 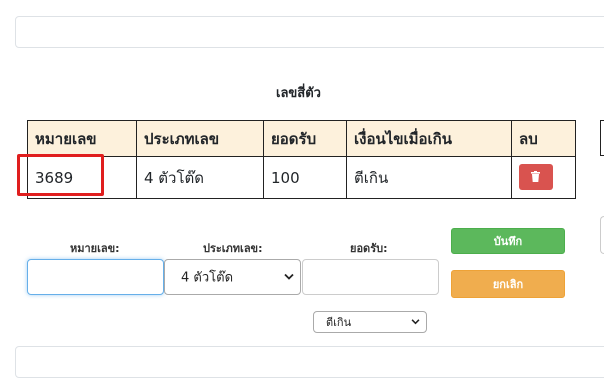 I want to click on type-label: ประเภทเลข:, so click(x=233, y=248).